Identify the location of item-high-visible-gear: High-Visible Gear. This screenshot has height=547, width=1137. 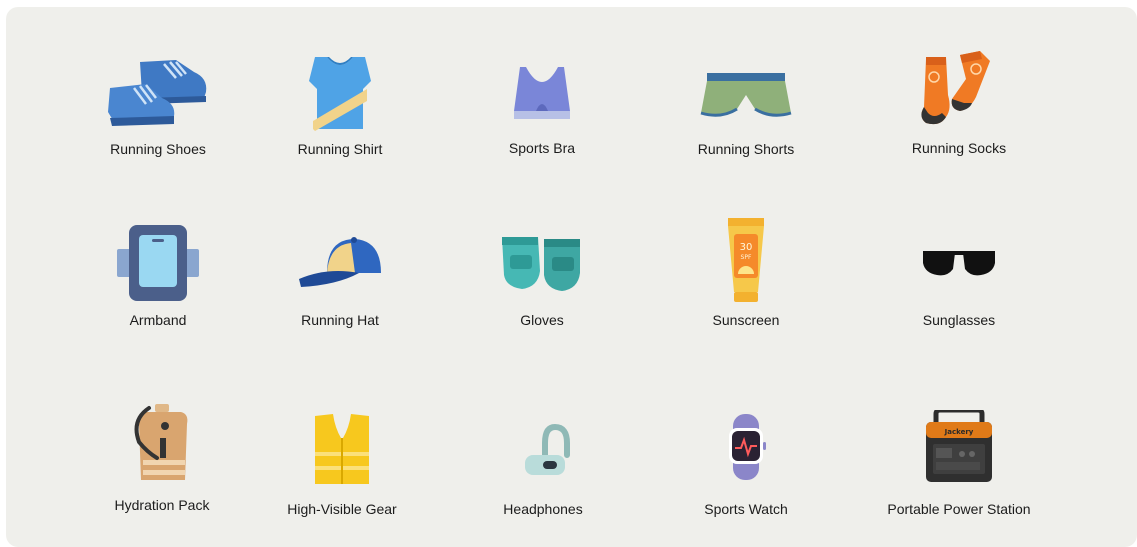
(342, 459).